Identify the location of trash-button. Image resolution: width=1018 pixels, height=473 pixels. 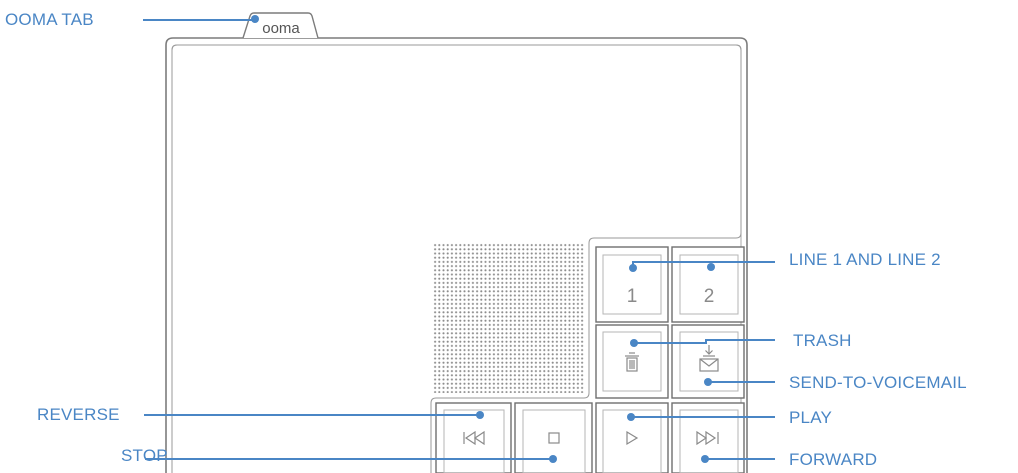
(632, 361).